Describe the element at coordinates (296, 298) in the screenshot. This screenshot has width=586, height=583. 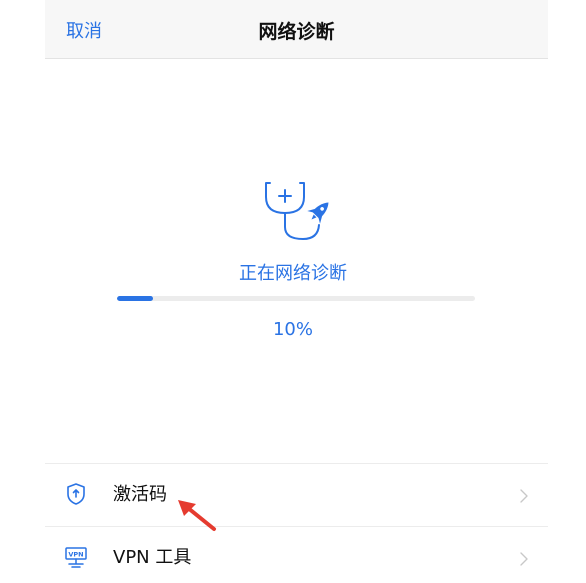
I see `diagnosis-progress-bar` at that location.